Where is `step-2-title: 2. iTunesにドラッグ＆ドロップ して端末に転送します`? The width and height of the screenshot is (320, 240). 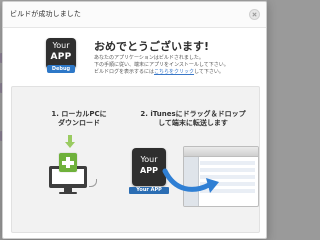 step-2-title: 2. iTunesにドラッグ＆ドロップ して端末に転送します is located at coordinates (193, 119).